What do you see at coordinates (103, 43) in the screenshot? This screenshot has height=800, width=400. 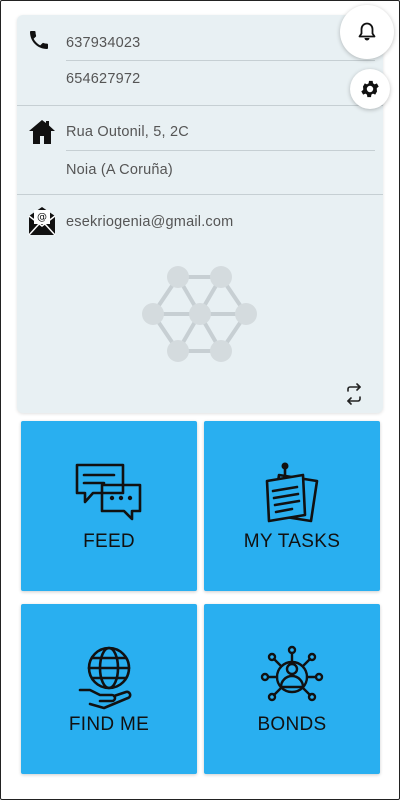 I see `phone-number-primary: 637934023` at bounding box center [103, 43].